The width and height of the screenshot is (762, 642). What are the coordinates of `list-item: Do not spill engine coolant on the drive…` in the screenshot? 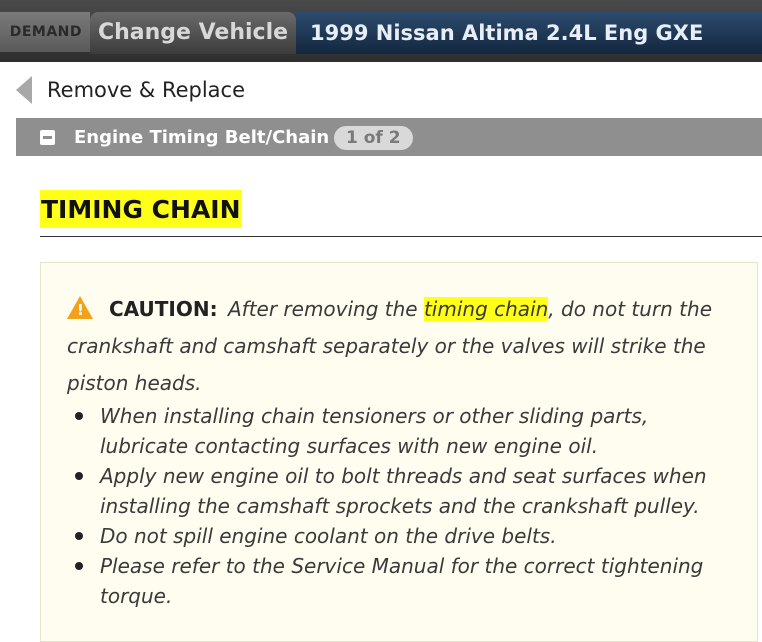 It's located at (402, 536).